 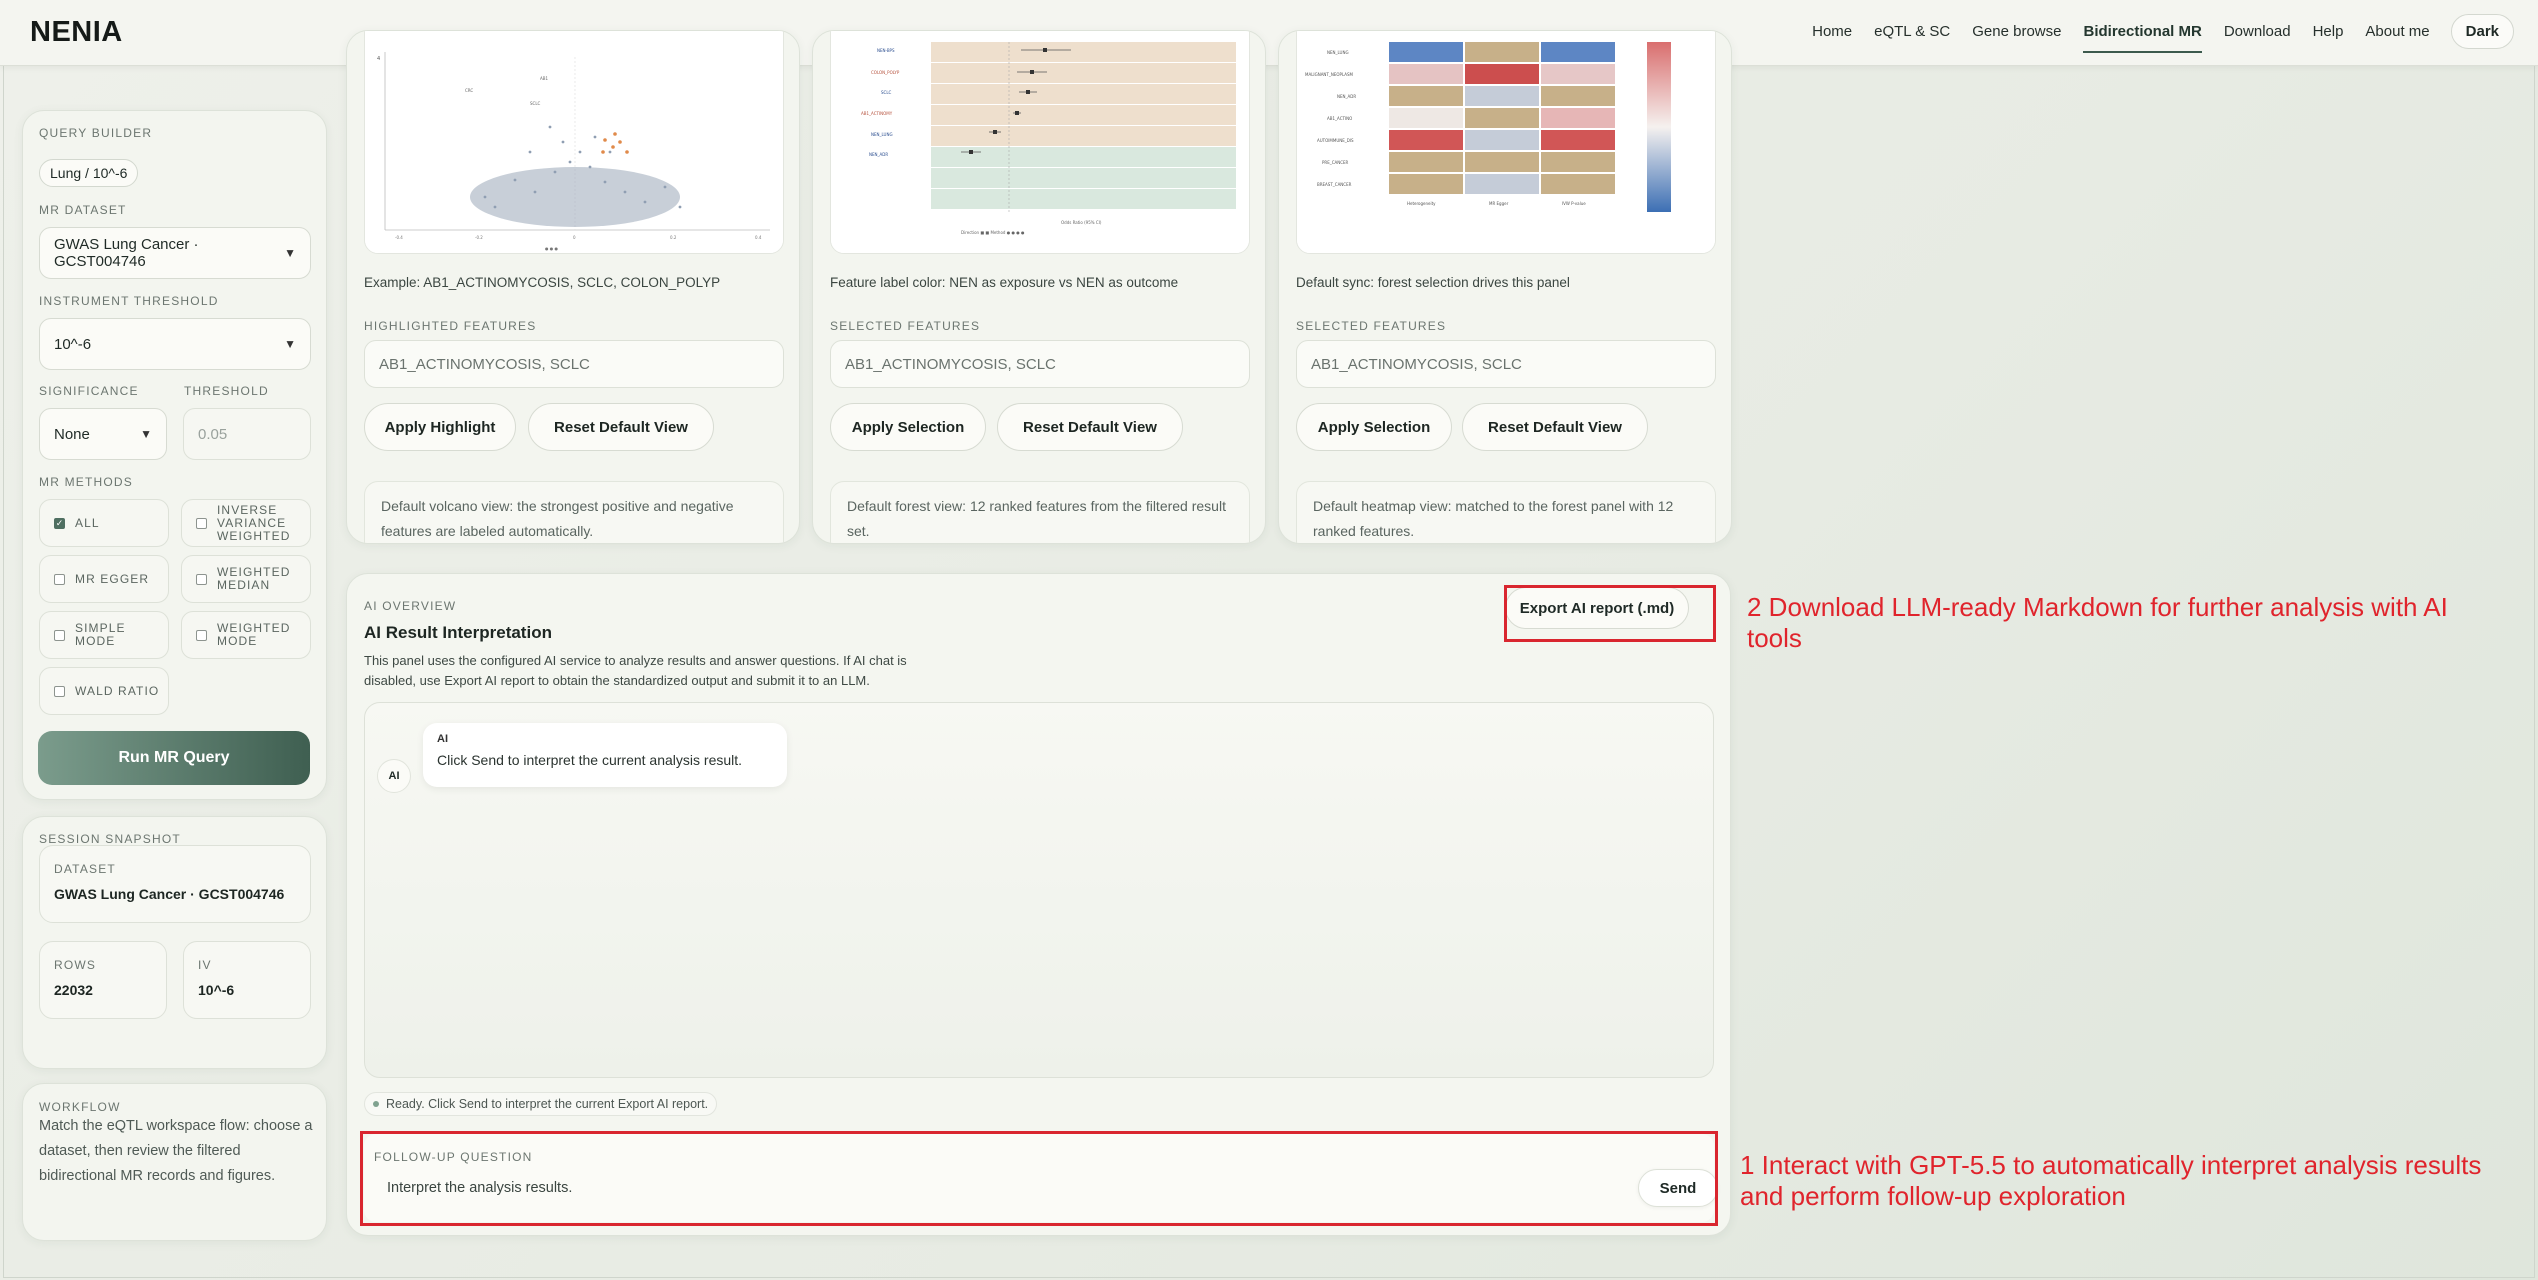 What do you see at coordinates (2328, 31) in the screenshot?
I see `nav-help: Help` at bounding box center [2328, 31].